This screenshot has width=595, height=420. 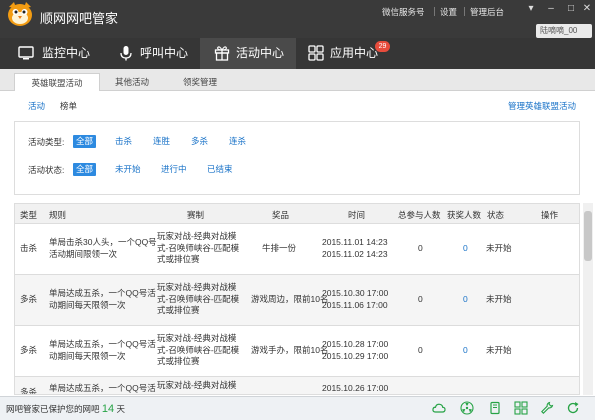 What do you see at coordinates (164, 53) in the screenshot?
I see `nav-label: 呼叫中心` at bounding box center [164, 53].